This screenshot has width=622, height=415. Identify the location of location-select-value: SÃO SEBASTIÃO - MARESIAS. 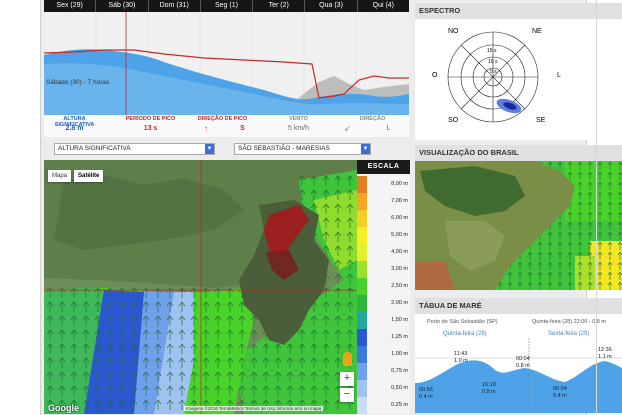
(284, 148).